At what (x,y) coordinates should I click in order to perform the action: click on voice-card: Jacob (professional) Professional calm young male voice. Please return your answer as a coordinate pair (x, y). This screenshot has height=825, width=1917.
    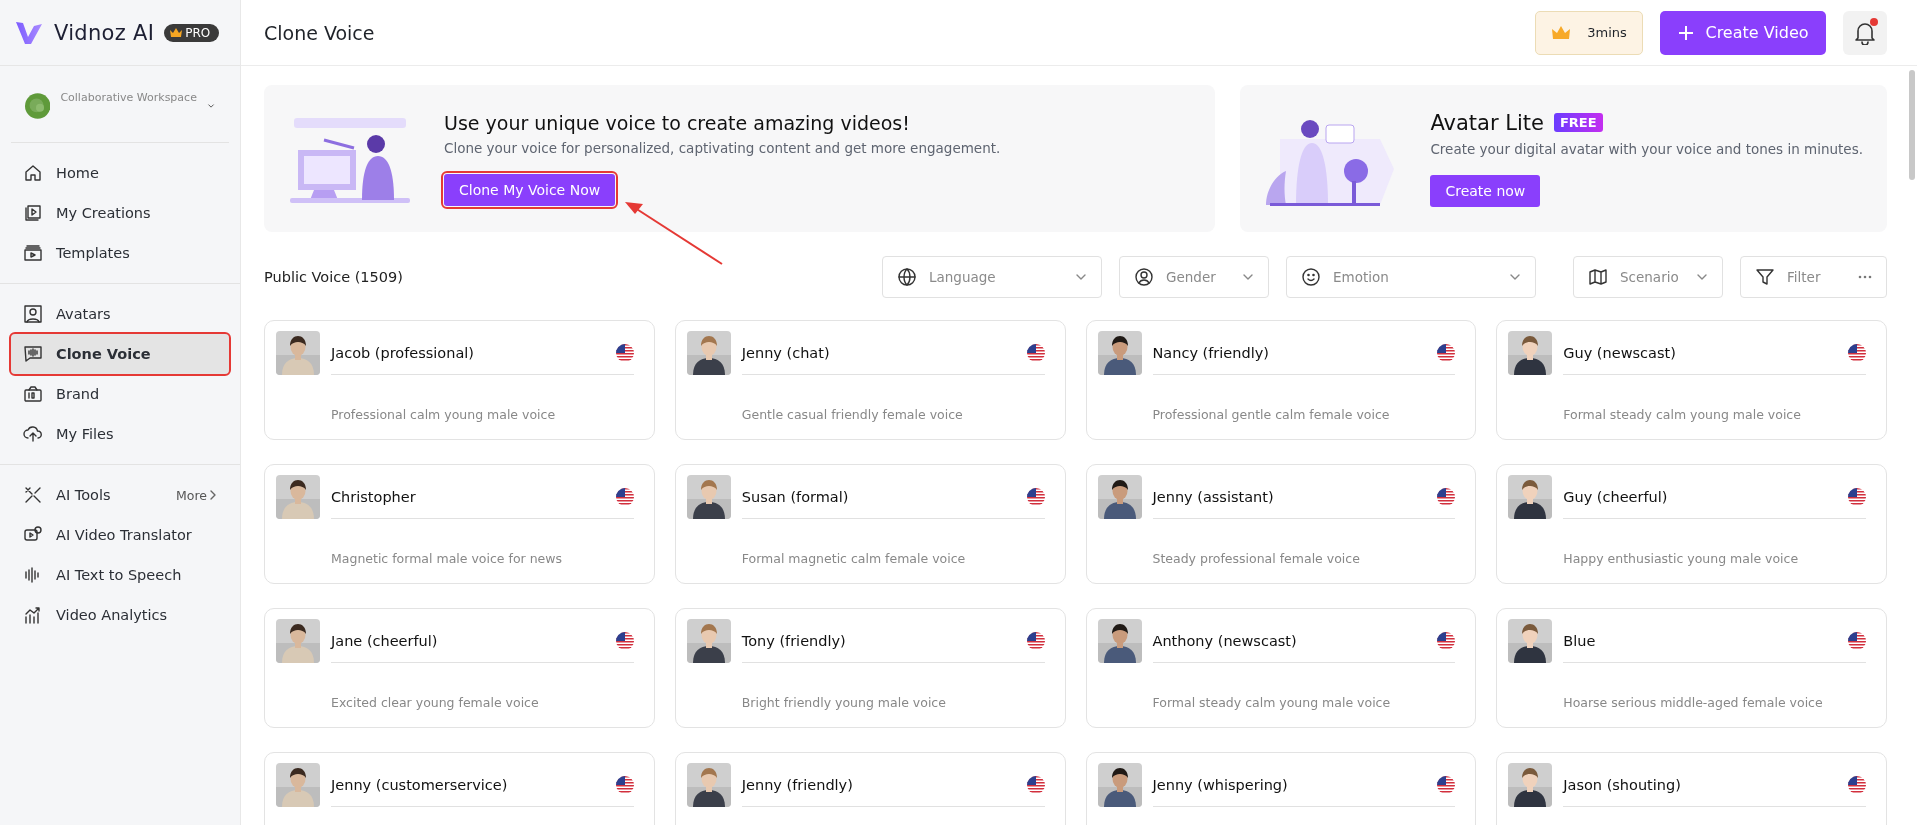
    Looking at the image, I should click on (459, 380).